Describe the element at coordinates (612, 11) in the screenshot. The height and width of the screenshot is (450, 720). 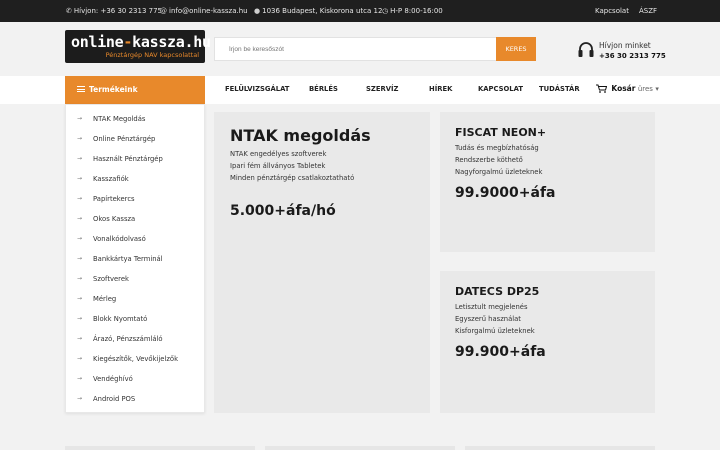
I see `topbar-contact-link: Kapcsolat` at that location.